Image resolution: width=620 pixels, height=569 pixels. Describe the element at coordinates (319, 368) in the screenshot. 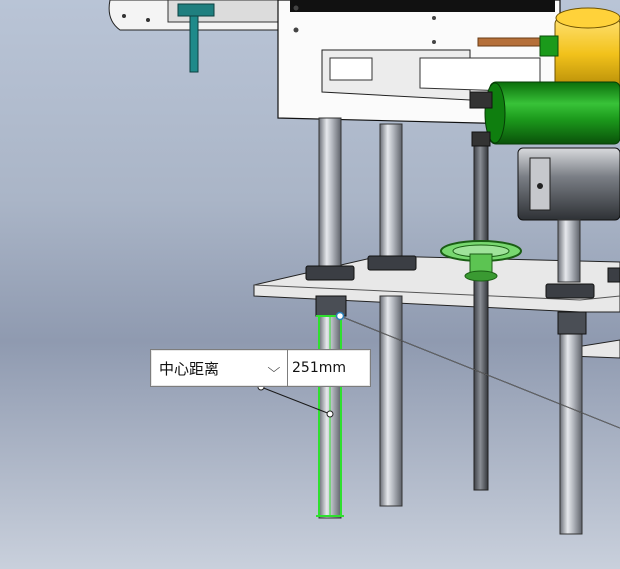

I see `measure-value: 251mm` at that location.